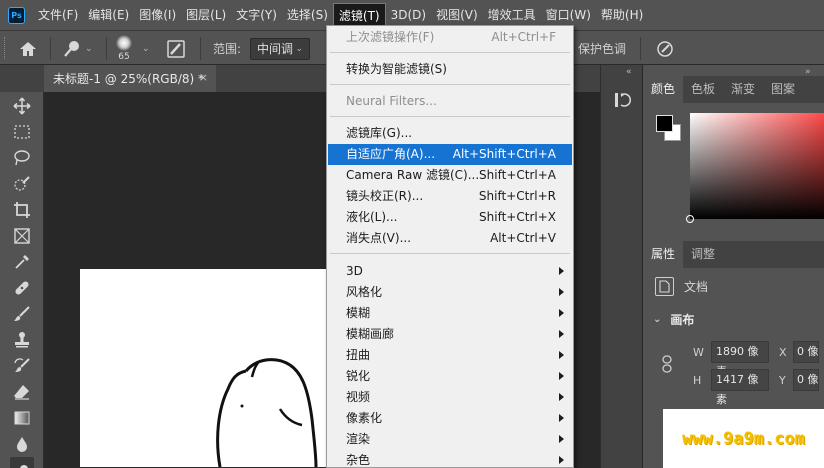 The width and height of the screenshot is (824, 468). Describe the element at coordinates (16, 15) in the screenshot. I see `photoshop-logo: Ps` at that location.